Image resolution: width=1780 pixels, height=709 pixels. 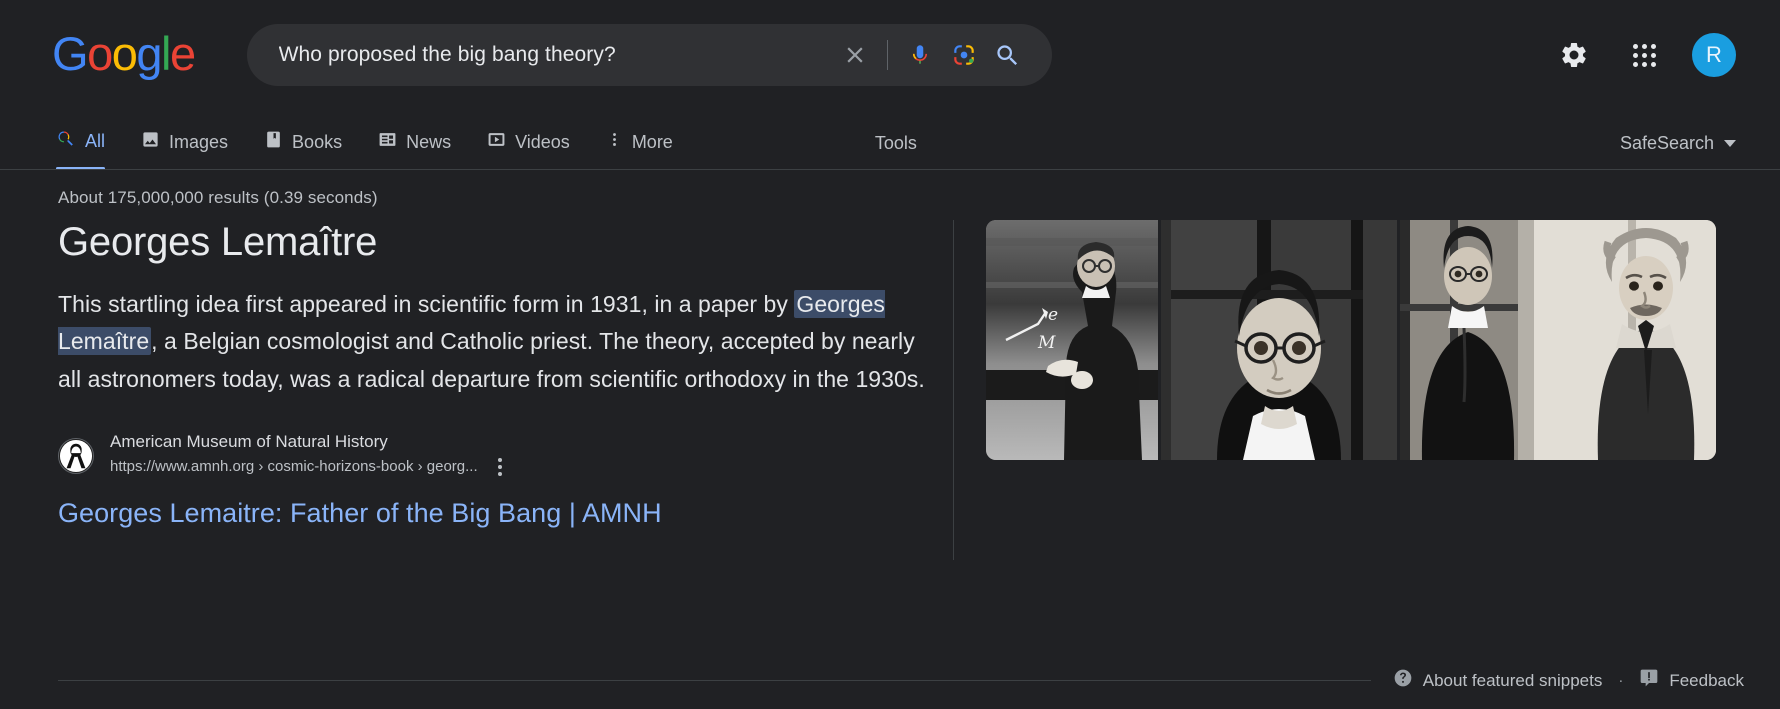 What do you see at coordinates (76, 455) in the screenshot?
I see `favicon` at bounding box center [76, 455].